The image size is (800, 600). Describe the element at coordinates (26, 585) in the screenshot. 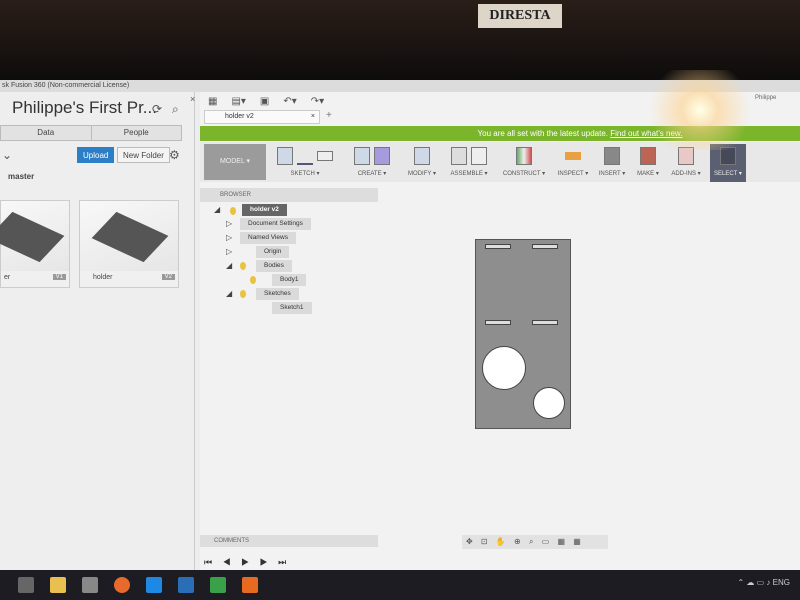

I see `task-view-icon` at that location.